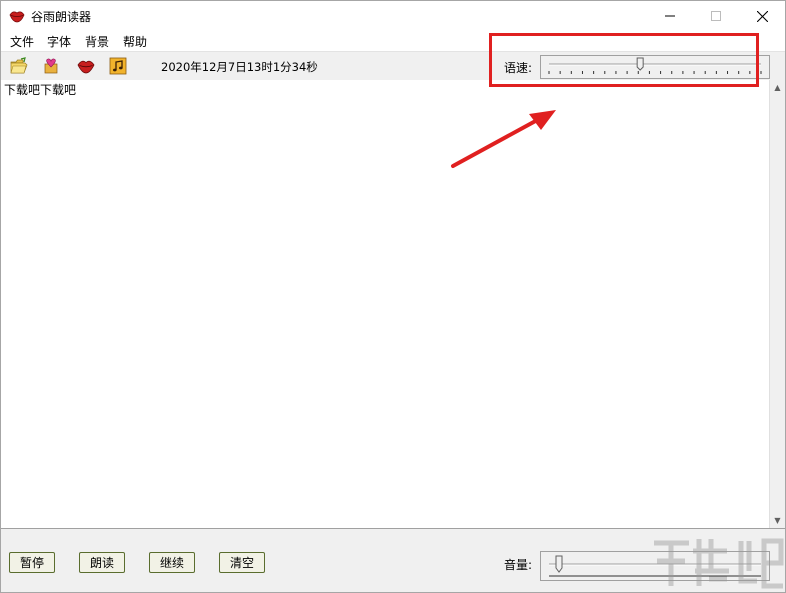  Describe the element at coordinates (777, 87) in the screenshot. I see `scroll-up-arrow-icon: ▲` at that location.